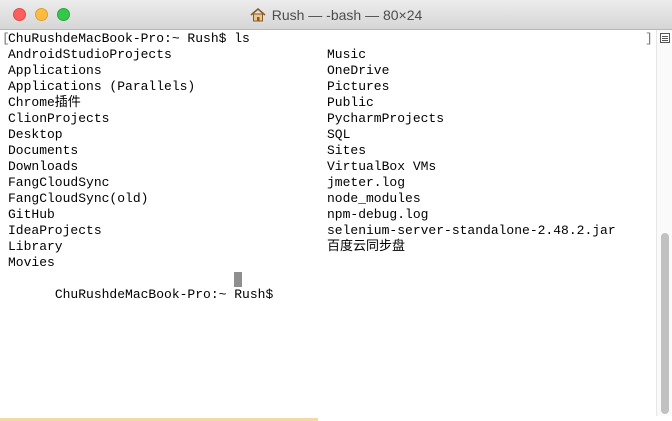 The height and width of the screenshot is (421, 672). Describe the element at coordinates (31, 262) in the screenshot. I see `listing-entry: Movies` at that location.